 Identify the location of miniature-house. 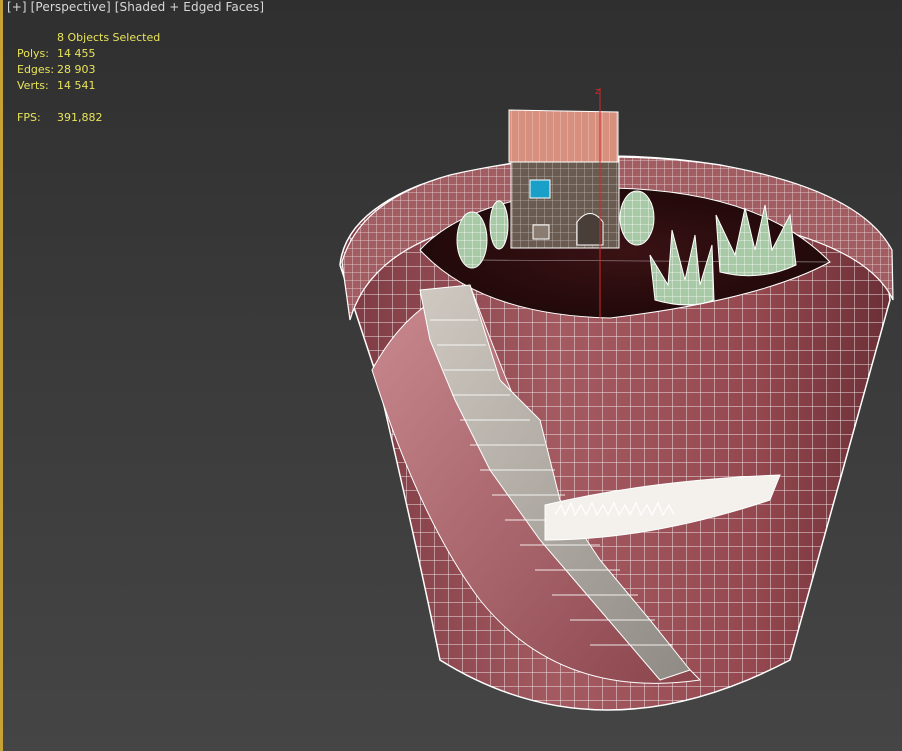
(564, 179).